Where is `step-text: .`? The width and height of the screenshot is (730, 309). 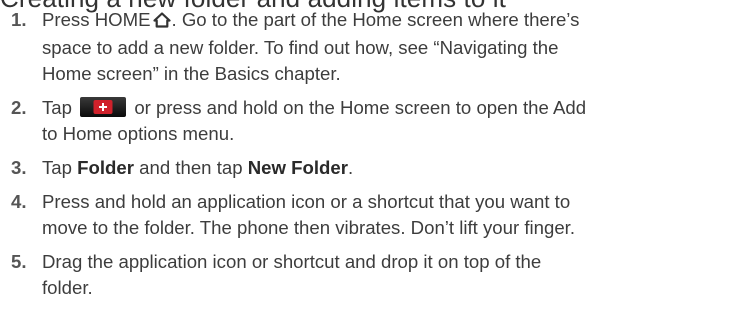 step-text: . is located at coordinates (350, 167).